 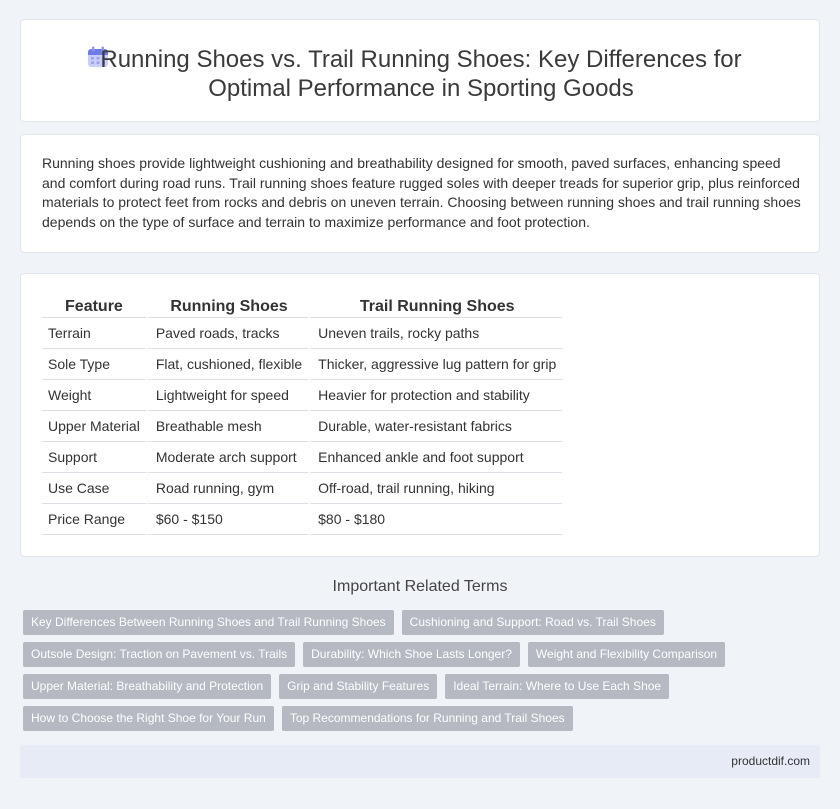 What do you see at coordinates (94, 333) in the screenshot?
I see `table-cell: Terrain` at bounding box center [94, 333].